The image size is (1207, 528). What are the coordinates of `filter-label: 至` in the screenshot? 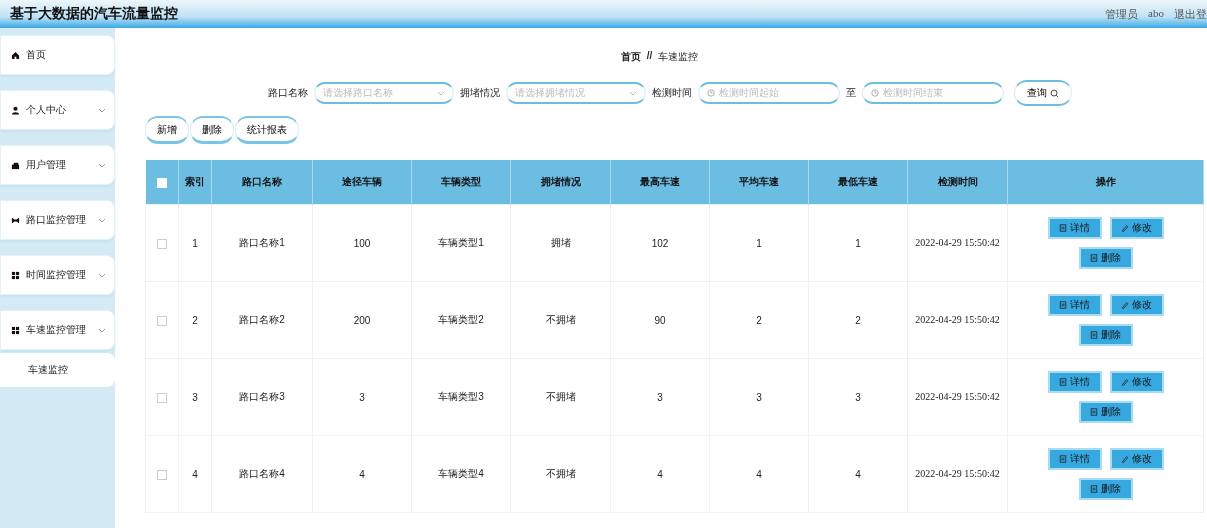 It's located at (851, 93).